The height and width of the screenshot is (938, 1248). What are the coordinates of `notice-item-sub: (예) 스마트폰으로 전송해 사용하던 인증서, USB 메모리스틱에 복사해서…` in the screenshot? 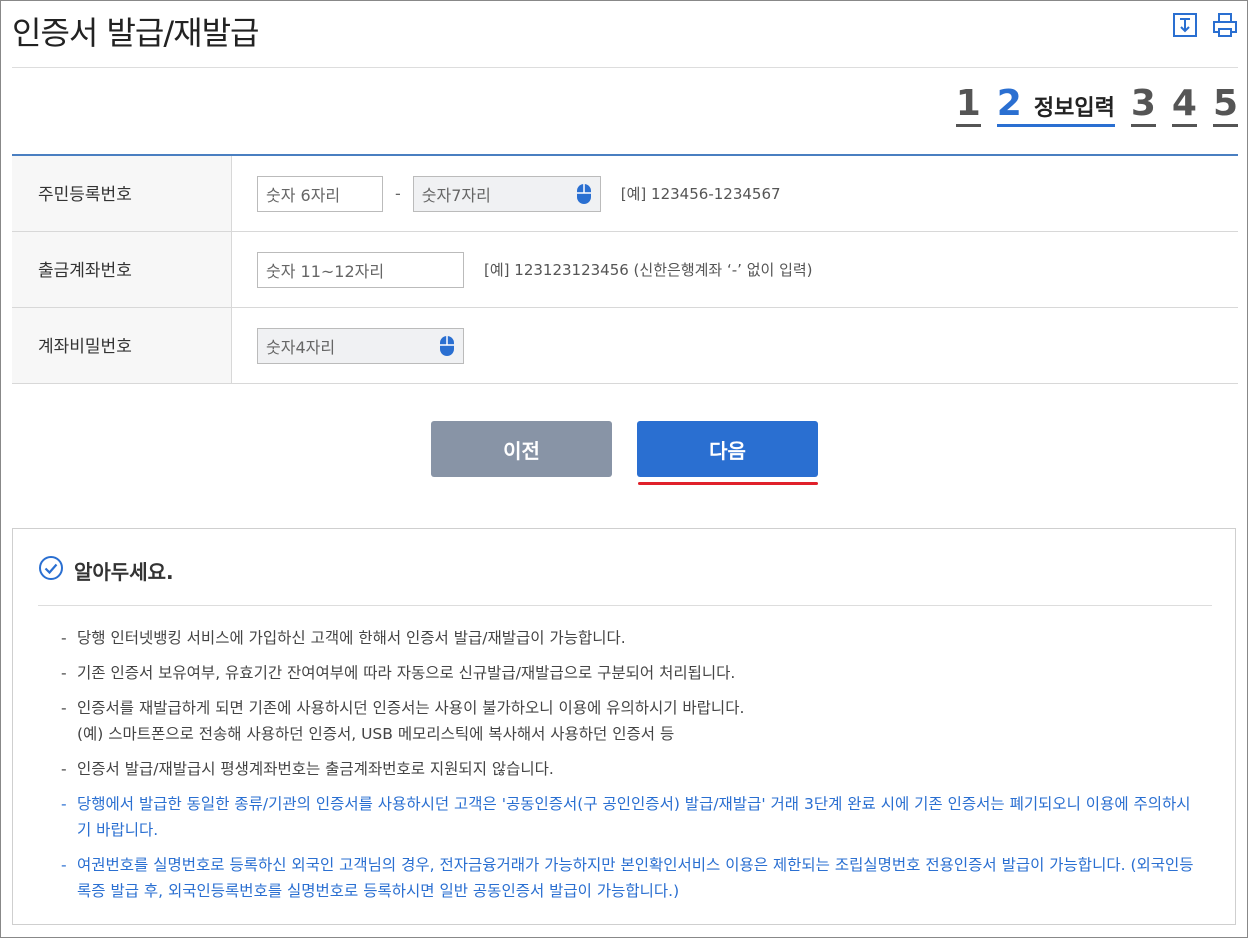 It's located at (376, 734).